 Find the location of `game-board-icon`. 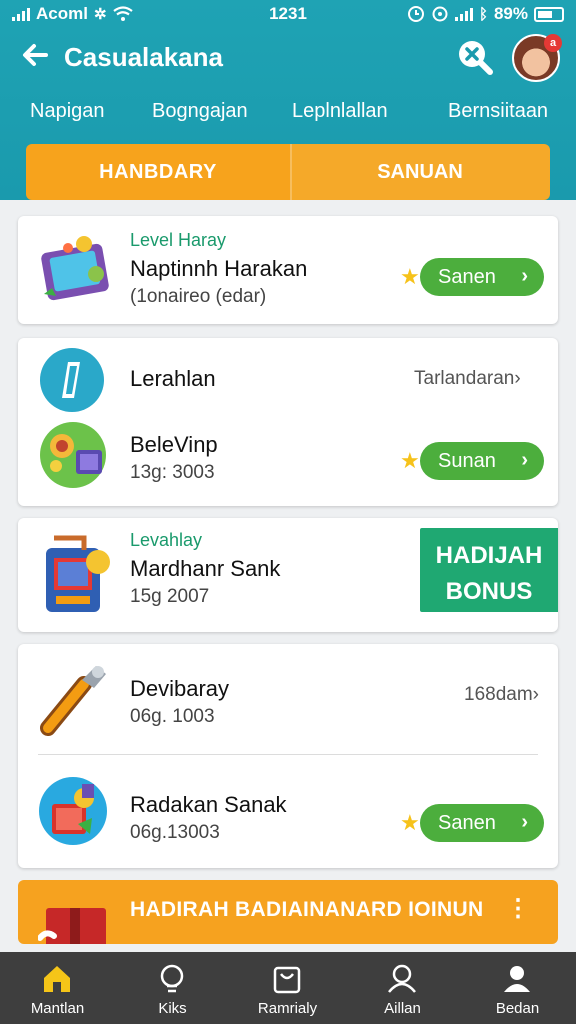

game-board-icon is located at coordinates (75, 268).